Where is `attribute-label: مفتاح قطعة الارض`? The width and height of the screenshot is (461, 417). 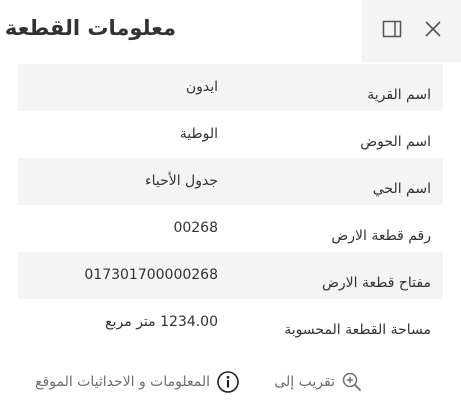
attribute-label: مفتاح قطعة الارض is located at coordinates (376, 283).